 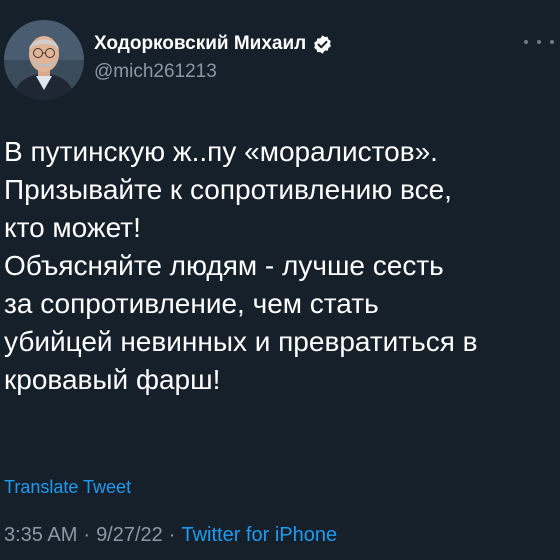 What do you see at coordinates (200, 44) in the screenshot?
I see `author-display-name: Ходорковский Михаил` at bounding box center [200, 44].